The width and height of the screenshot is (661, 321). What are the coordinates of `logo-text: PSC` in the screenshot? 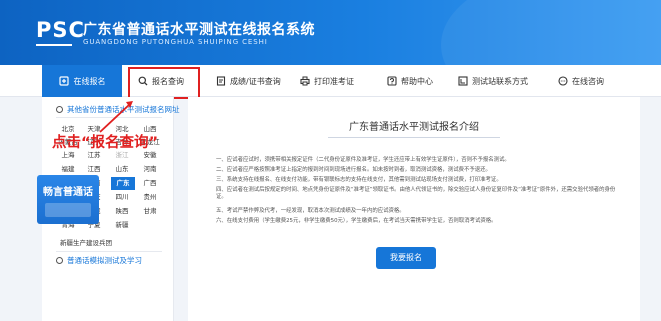 It's located at (60, 30).